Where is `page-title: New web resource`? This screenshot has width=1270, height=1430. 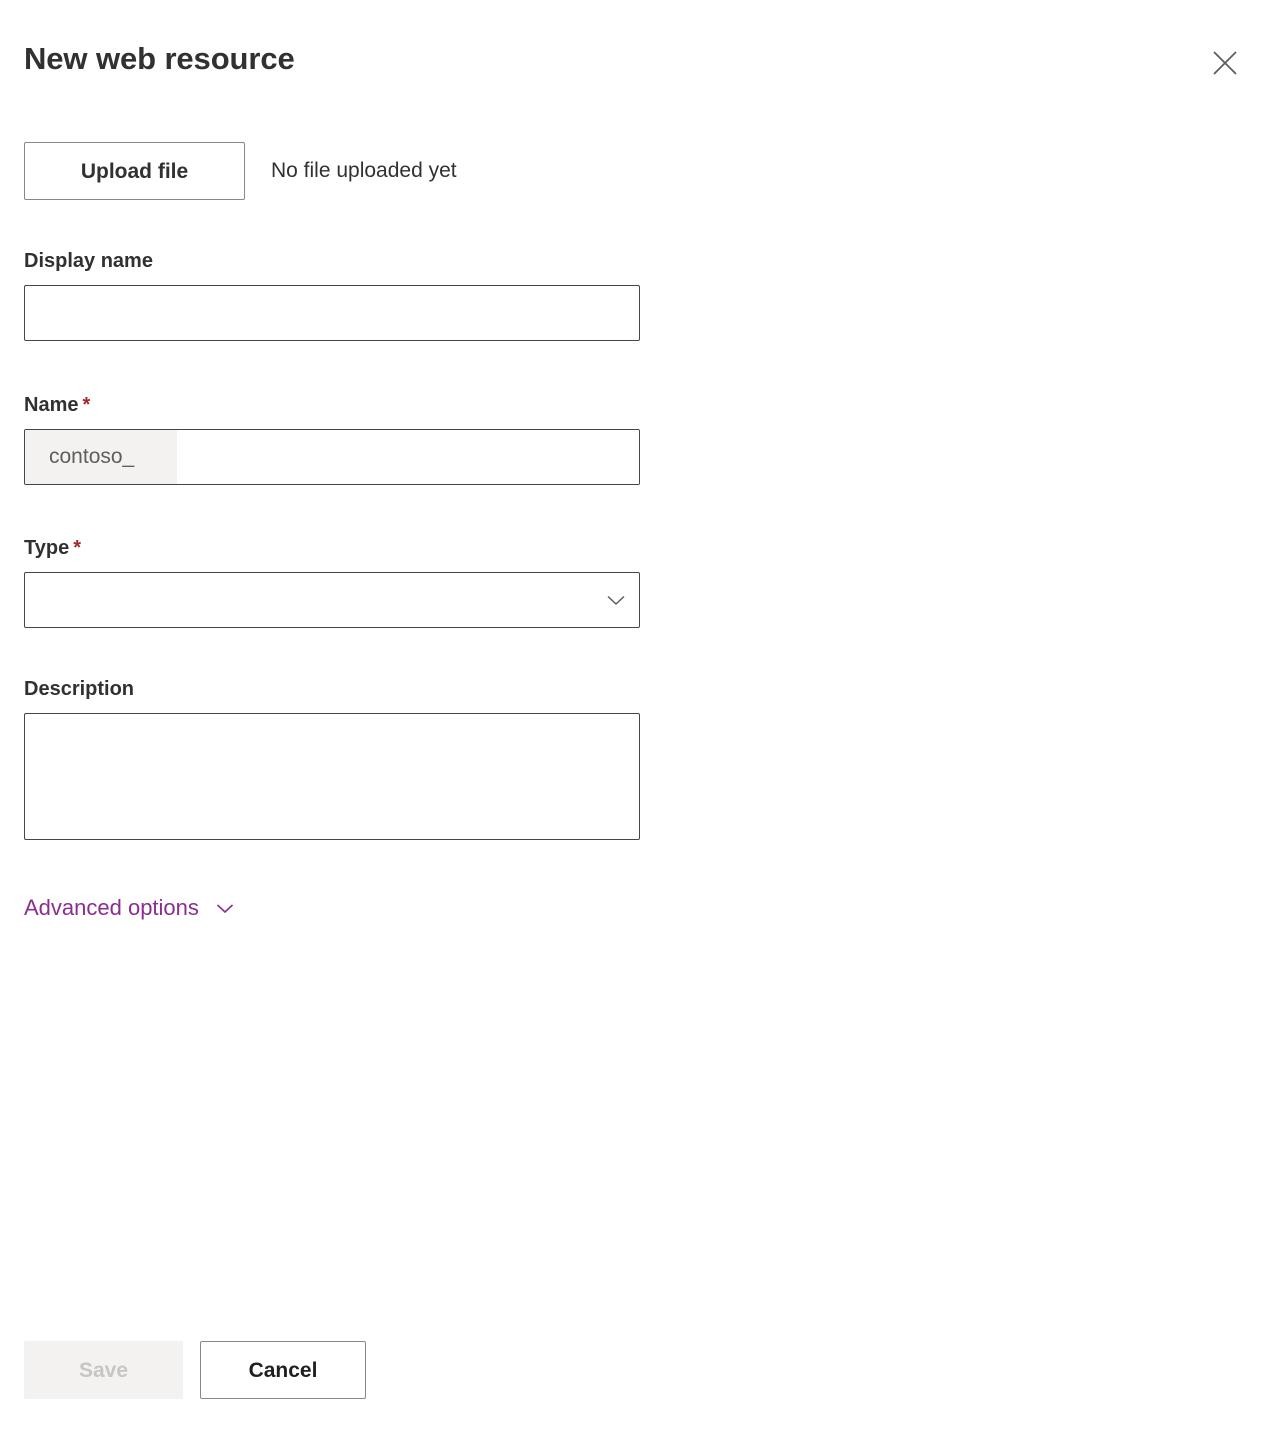
page-title: New web resource is located at coordinates (159, 58).